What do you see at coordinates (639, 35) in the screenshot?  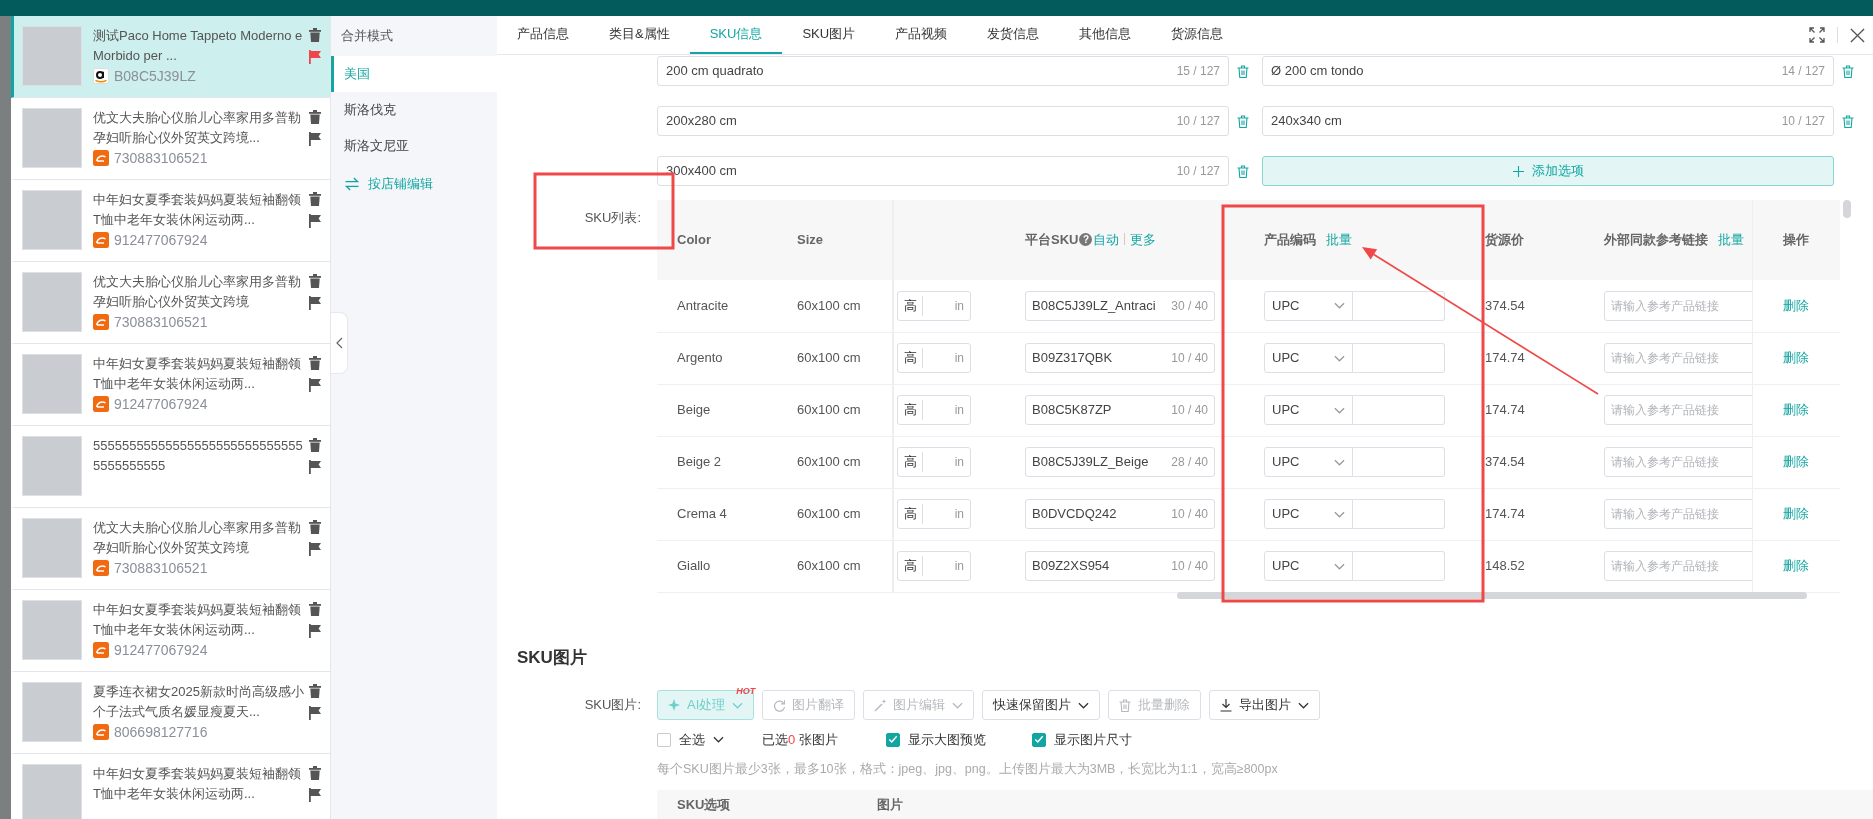 I see `tab: 类目&属性` at bounding box center [639, 35].